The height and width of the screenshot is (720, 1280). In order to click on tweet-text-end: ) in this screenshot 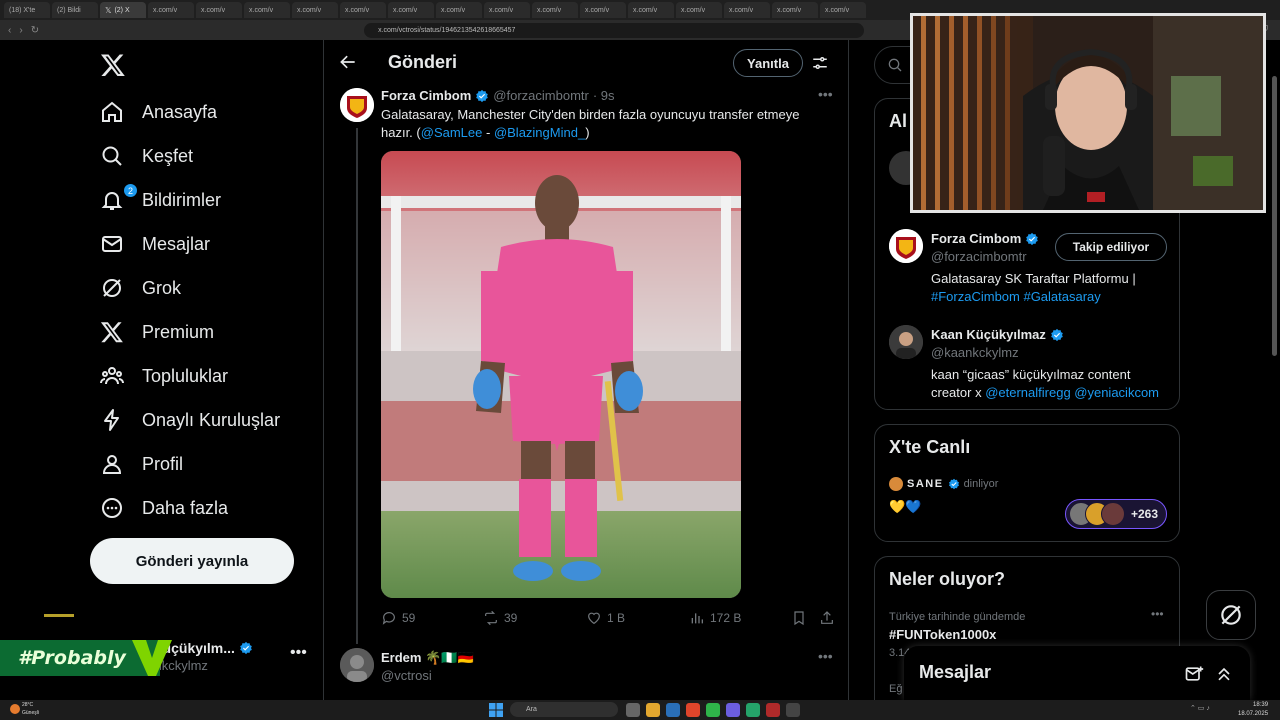, I will do `click(587, 132)`.